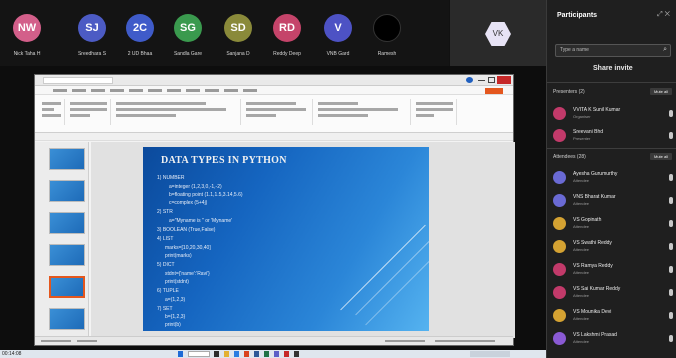 Image resolution: width=676 pixels, height=358 pixels. What do you see at coordinates (504, 80) in the screenshot?
I see `close-icon` at bounding box center [504, 80].